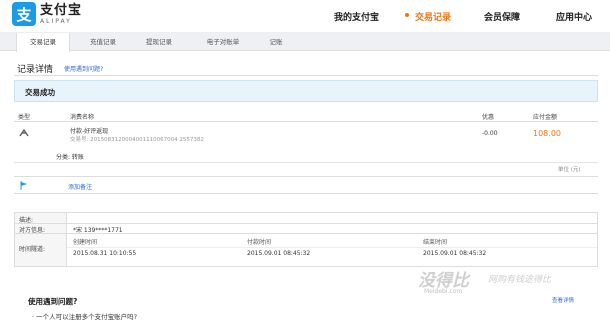 The height and width of the screenshot is (320, 610). I want to click on category: 分类: 转账, so click(70, 157).